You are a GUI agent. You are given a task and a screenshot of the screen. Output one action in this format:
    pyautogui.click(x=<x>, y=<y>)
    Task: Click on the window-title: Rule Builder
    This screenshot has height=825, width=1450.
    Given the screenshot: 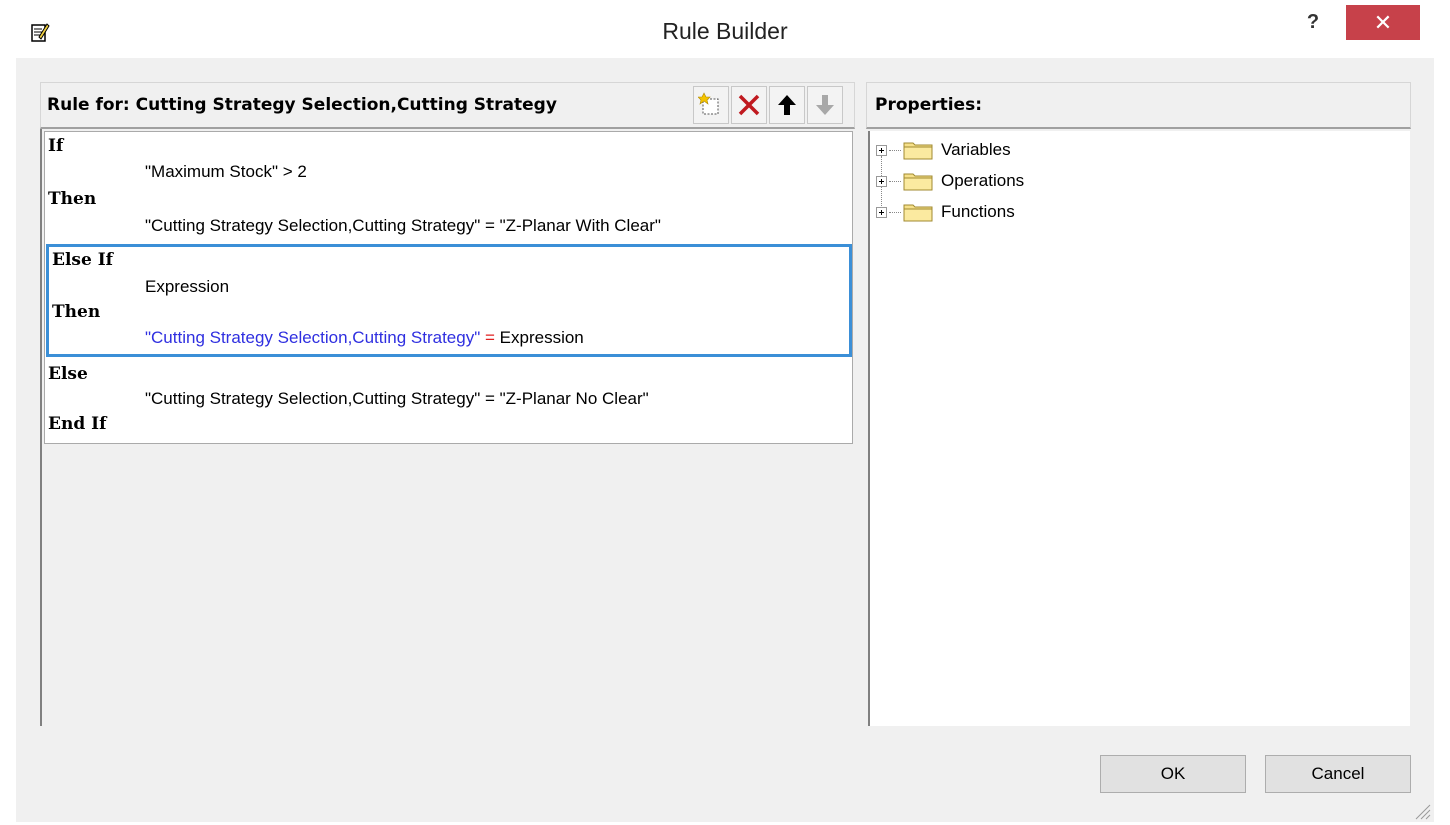 What is the action you would take?
    pyautogui.click(x=725, y=31)
    